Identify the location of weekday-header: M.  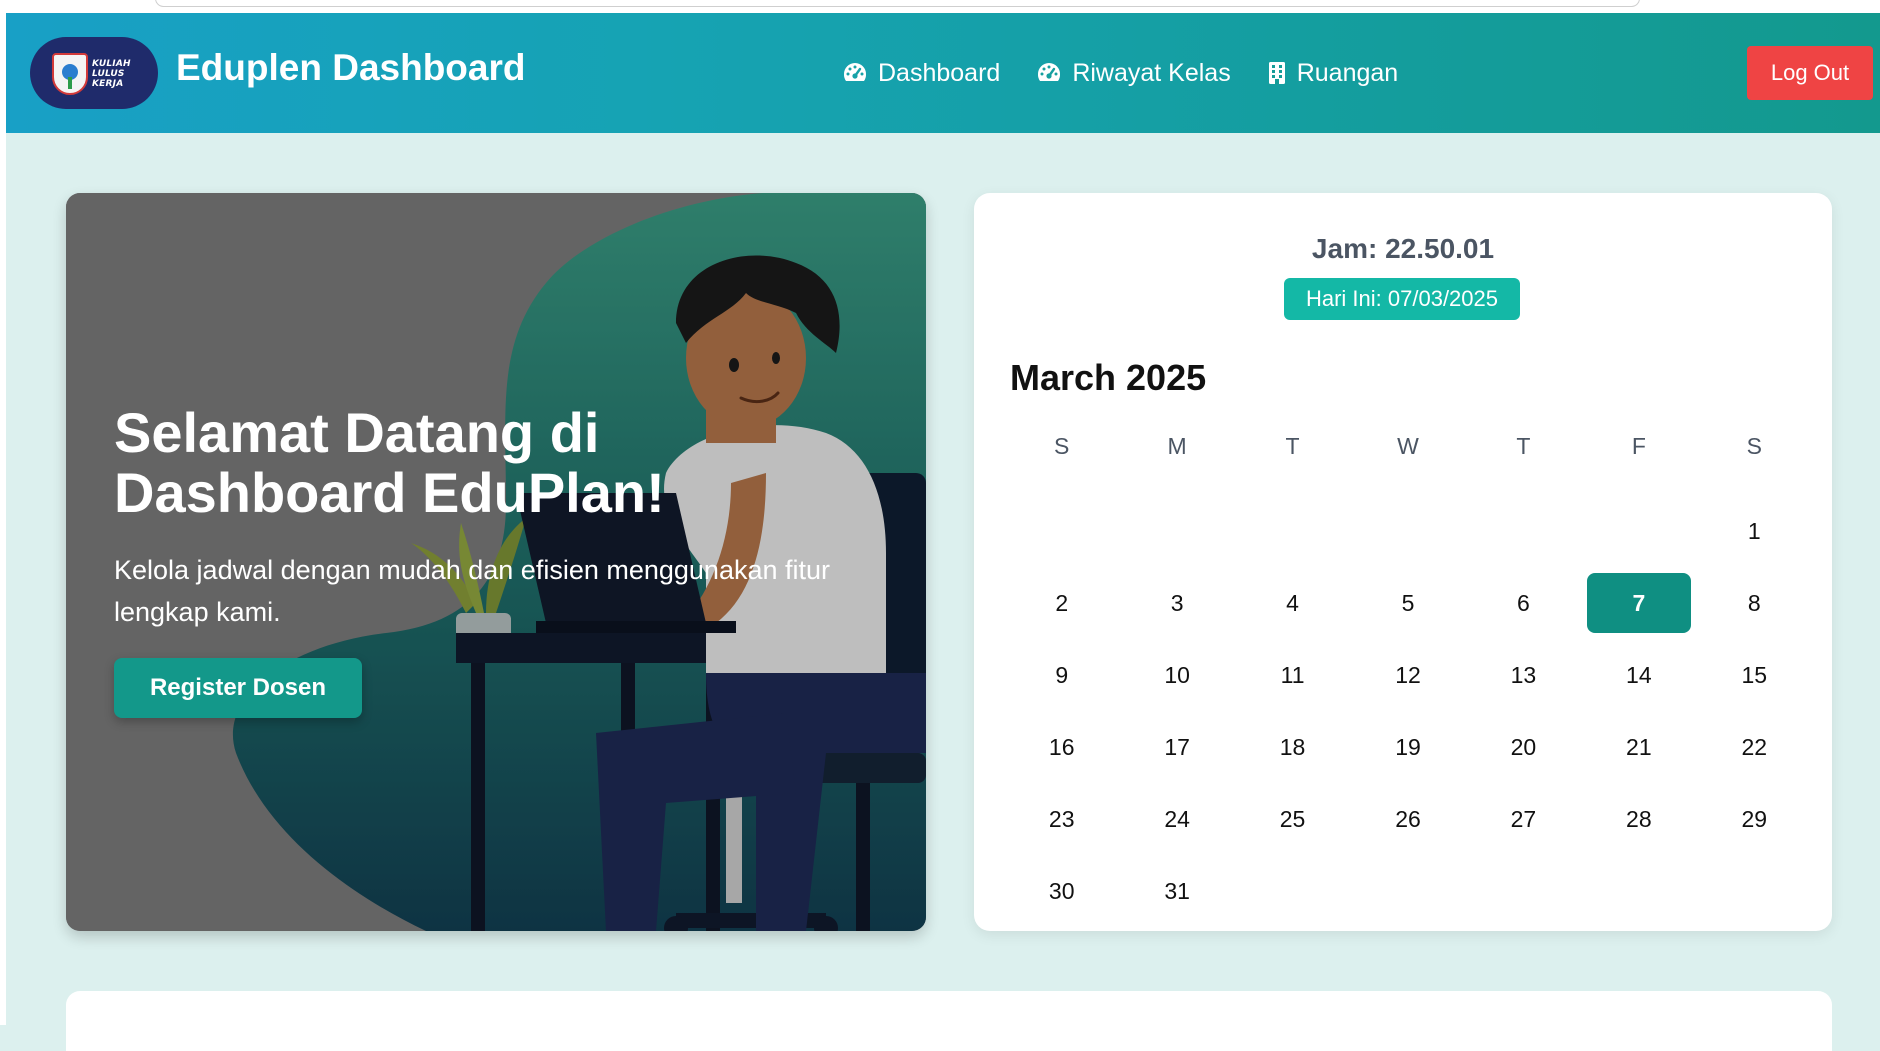
(1177, 445).